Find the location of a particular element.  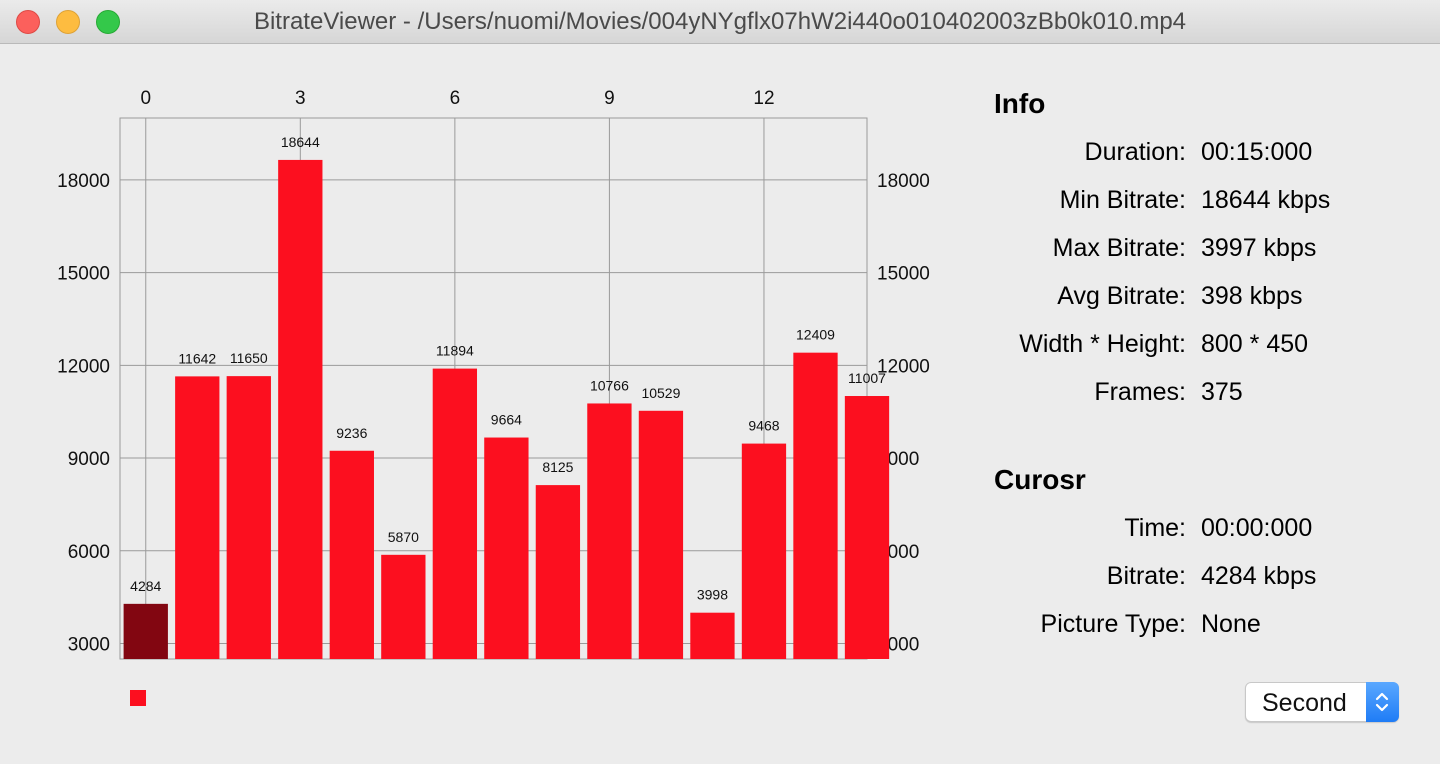

bar-value-label: 11007 is located at coordinates (867, 378).